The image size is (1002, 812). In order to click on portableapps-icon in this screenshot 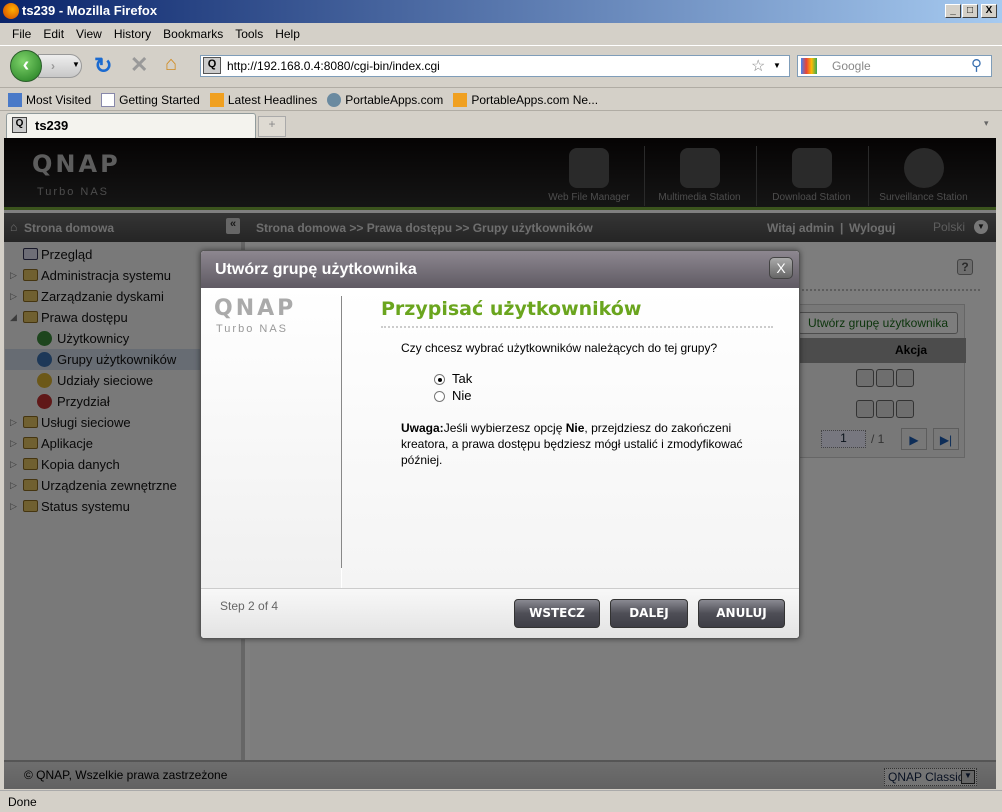, I will do `click(334, 100)`.